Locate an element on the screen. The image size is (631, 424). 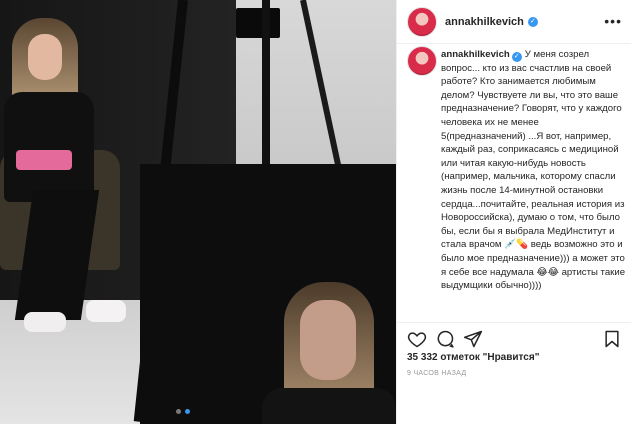
comment-icon is located at coordinates (445, 339).